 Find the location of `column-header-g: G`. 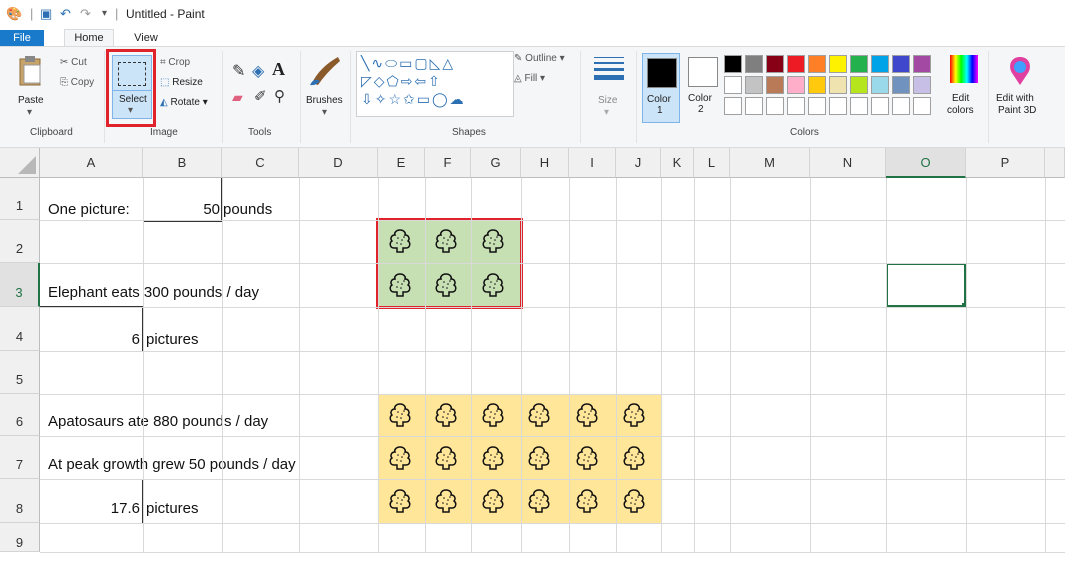

column-header-g: G is located at coordinates (496, 163).